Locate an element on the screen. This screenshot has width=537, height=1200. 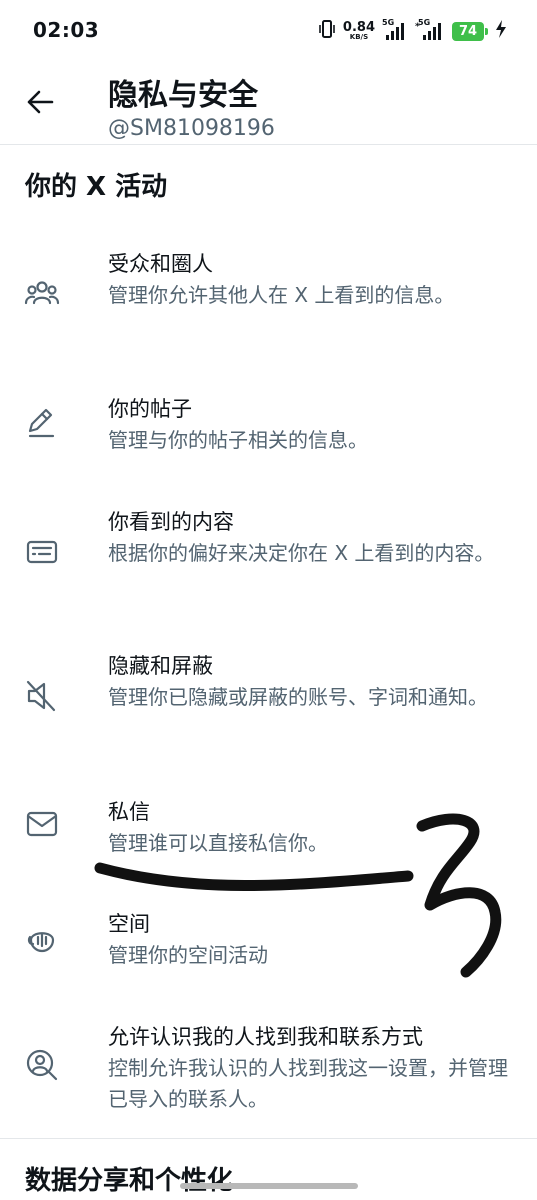
status-time: 02:03 is located at coordinates (66, 30).